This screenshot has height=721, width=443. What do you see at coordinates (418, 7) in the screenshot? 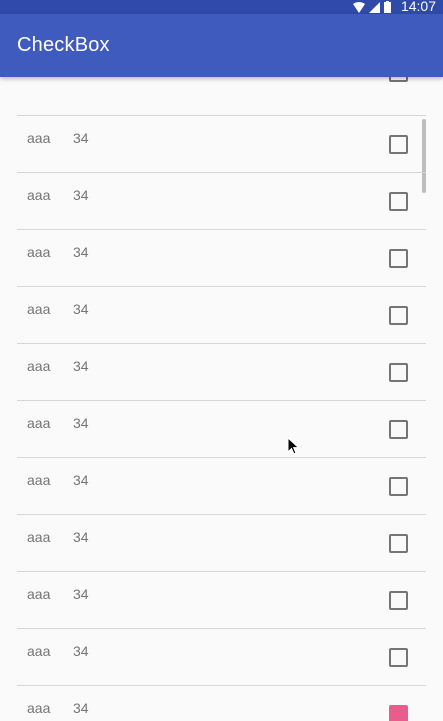
I see `status-time: 14:07` at bounding box center [418, 7].